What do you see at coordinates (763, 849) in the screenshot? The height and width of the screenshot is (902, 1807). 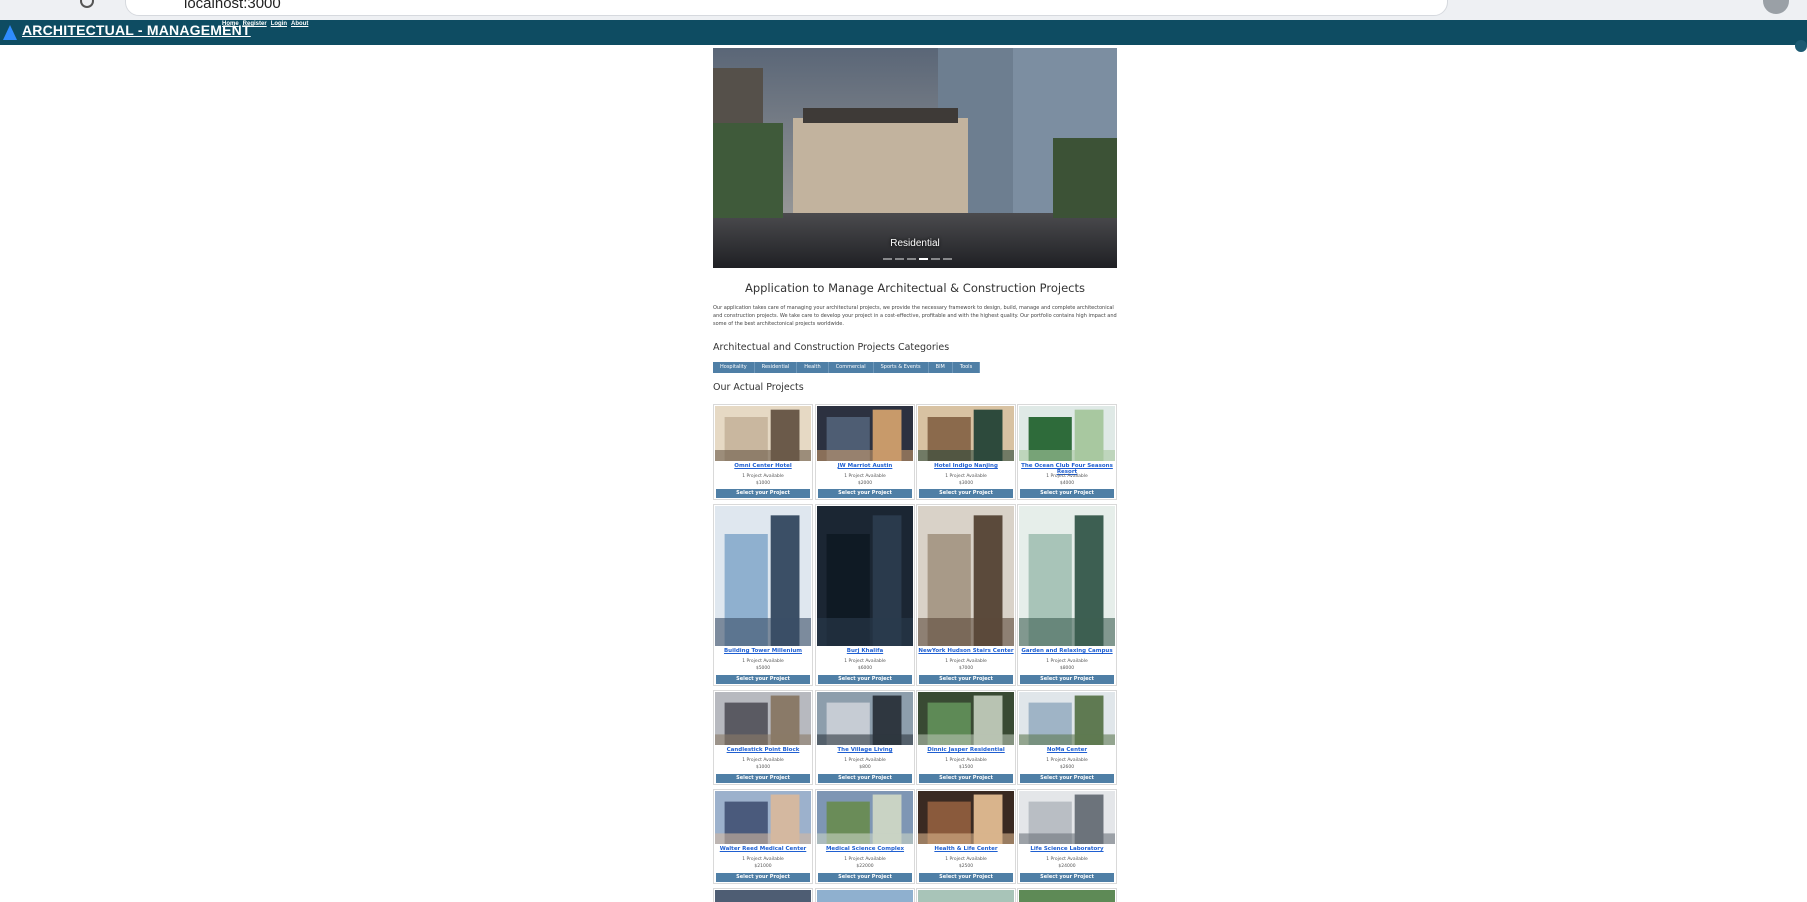 I see `project-name-link: Walter Reed Medical Center` at bounding box center [763, 849].